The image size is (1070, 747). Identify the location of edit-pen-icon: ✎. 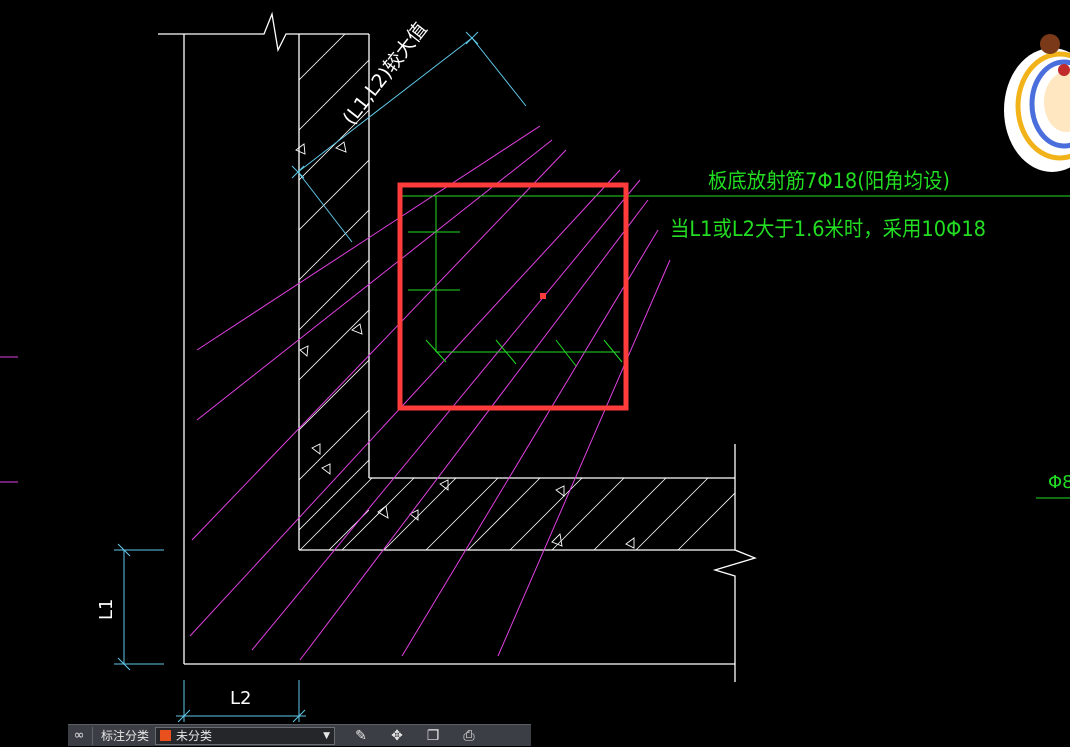
(361, 736).